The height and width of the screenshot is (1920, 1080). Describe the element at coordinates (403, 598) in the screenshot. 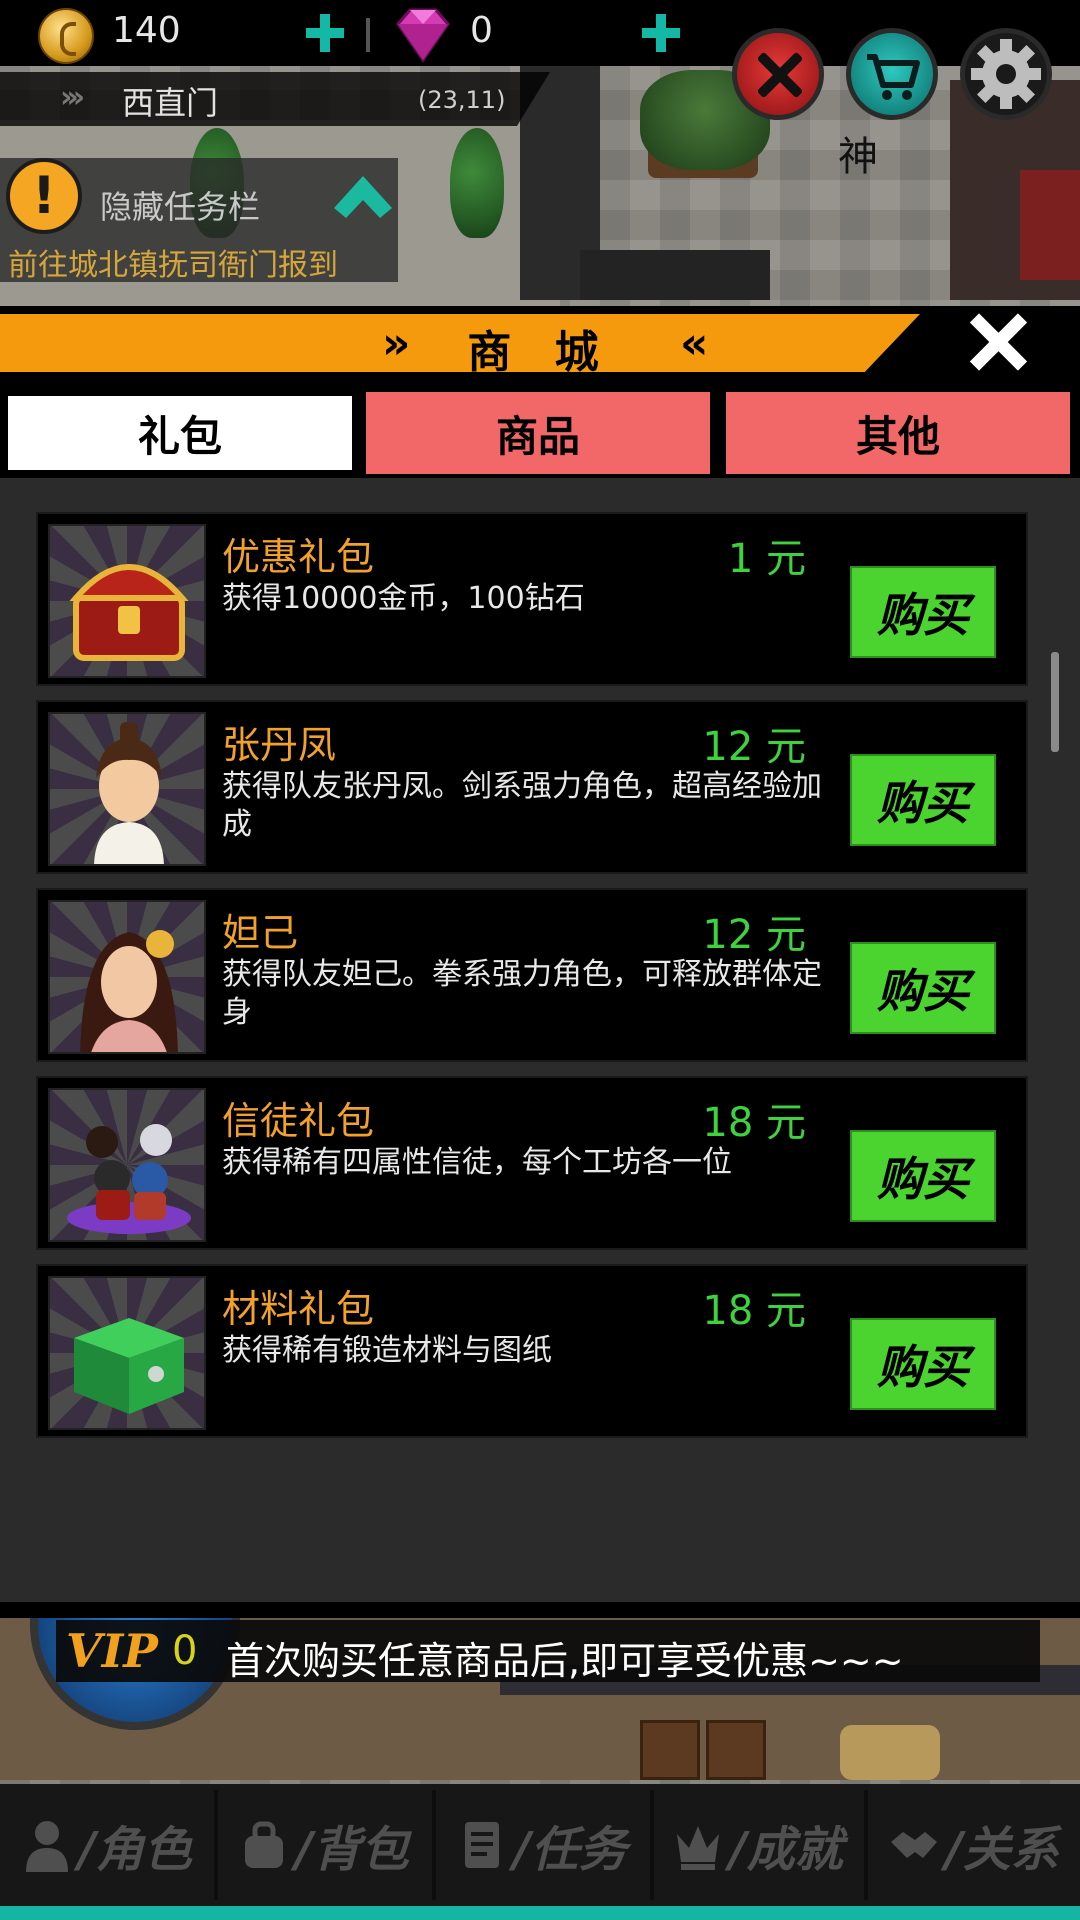

I see `item-description: 获得10000金币，100钻石` at that location.